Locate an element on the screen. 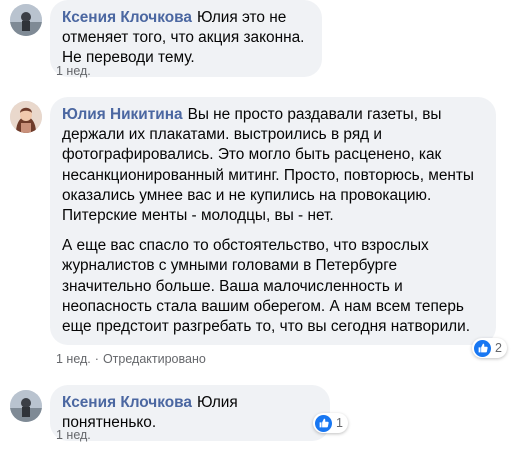 The image size is (521, 450). reaction-count-badge: 2 is located at coordinates (489, 348).